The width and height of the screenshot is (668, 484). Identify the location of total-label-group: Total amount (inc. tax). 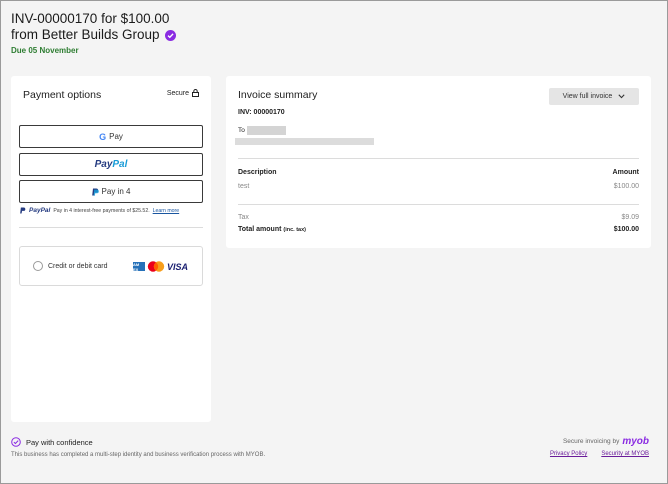
(272, 229).